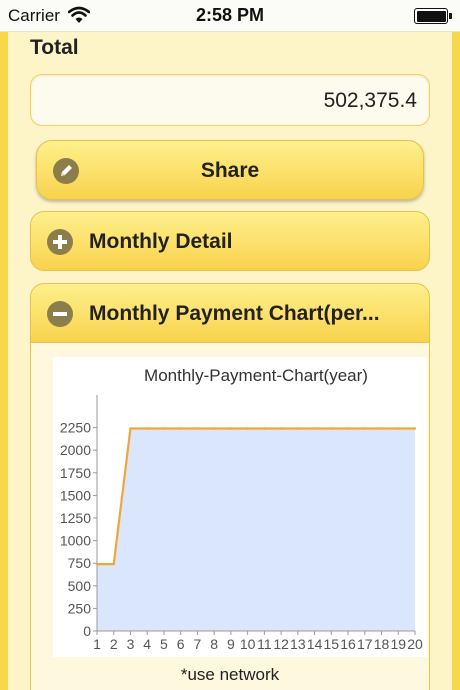  Describe the element at coordinates (181, 644) in the screenshot. I see `x-tick-label: 6` at that location.